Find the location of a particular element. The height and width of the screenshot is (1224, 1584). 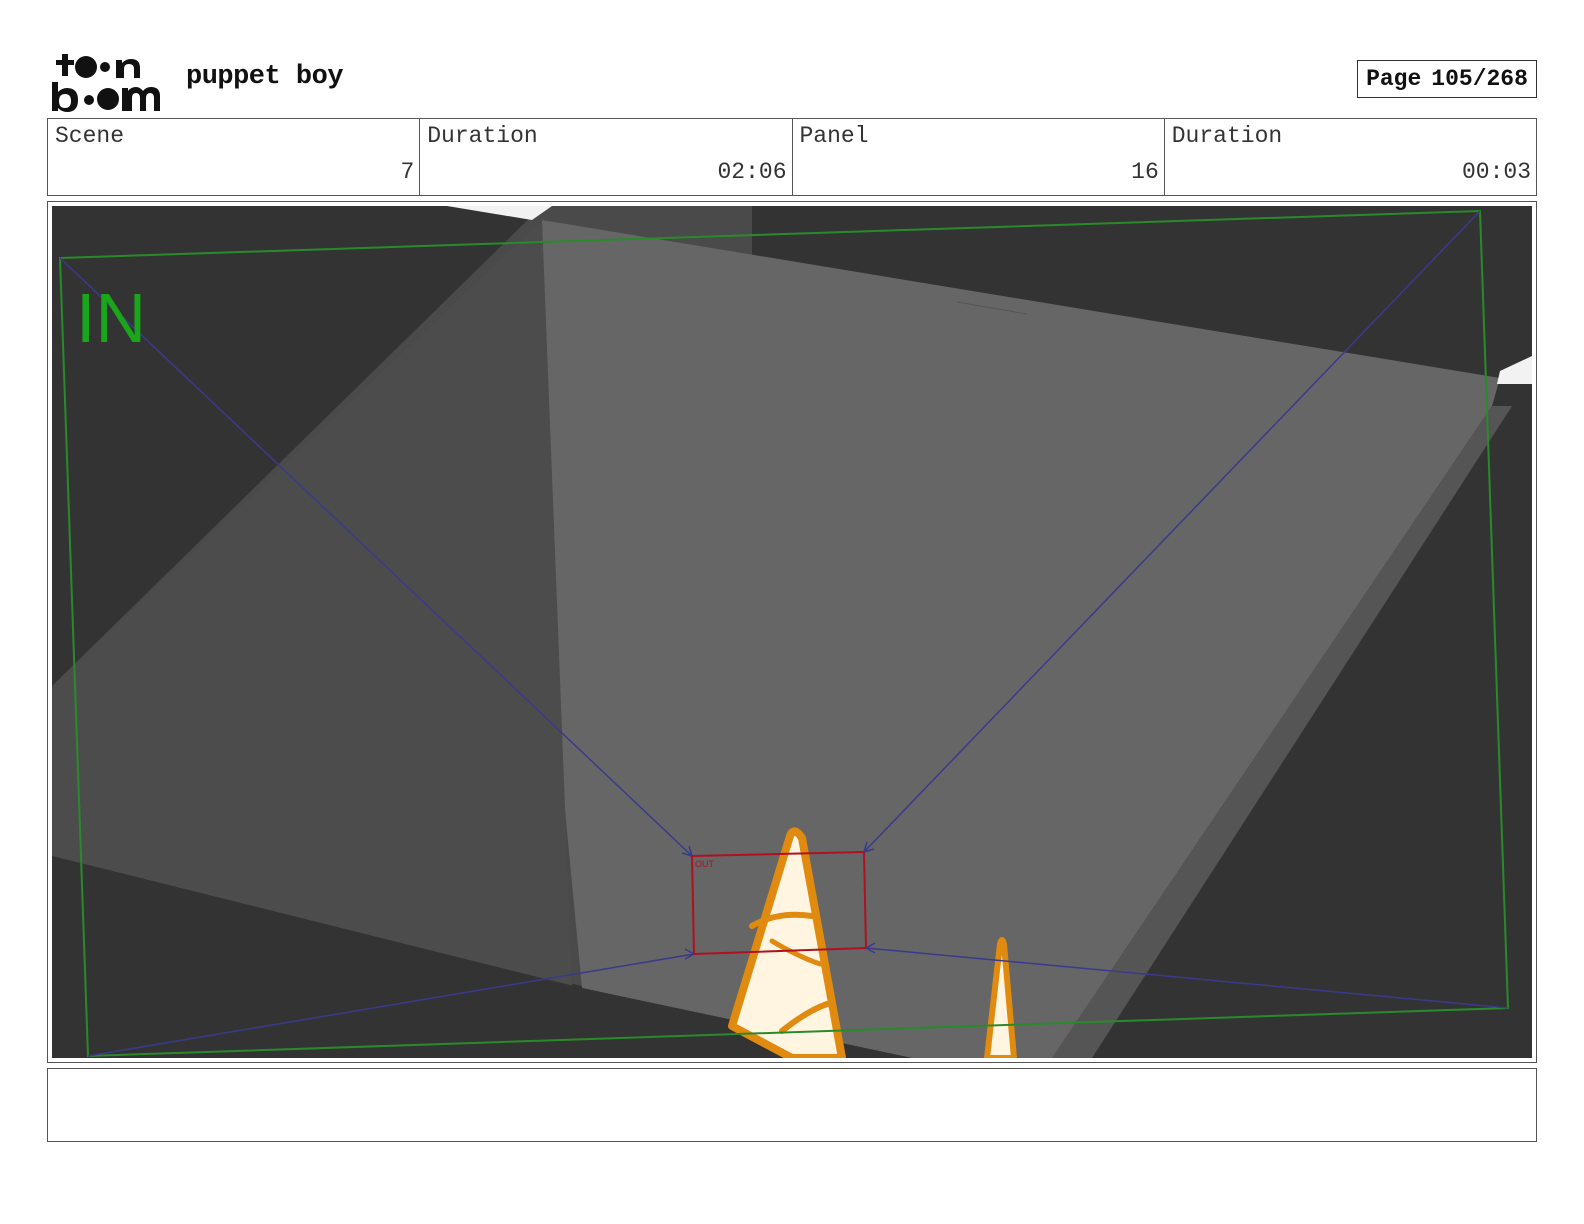

project-title: puppet boy is located at coordinates (265, 77).